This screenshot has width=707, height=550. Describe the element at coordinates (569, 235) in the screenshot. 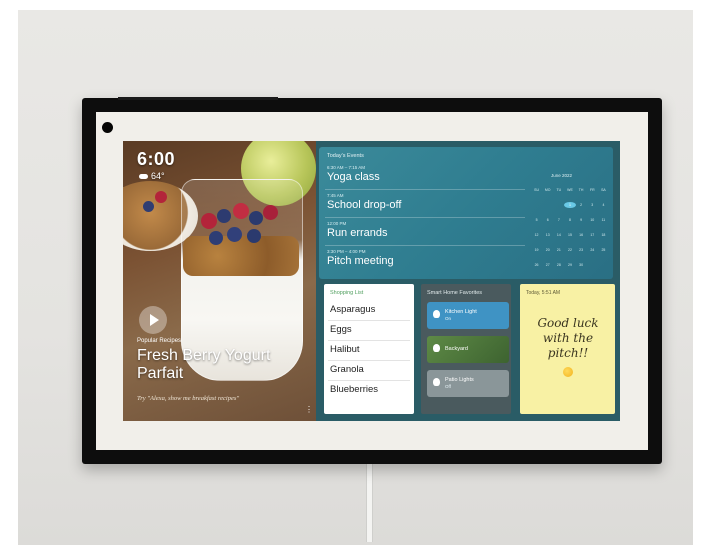

I see `calendar-day: 15` at that location.